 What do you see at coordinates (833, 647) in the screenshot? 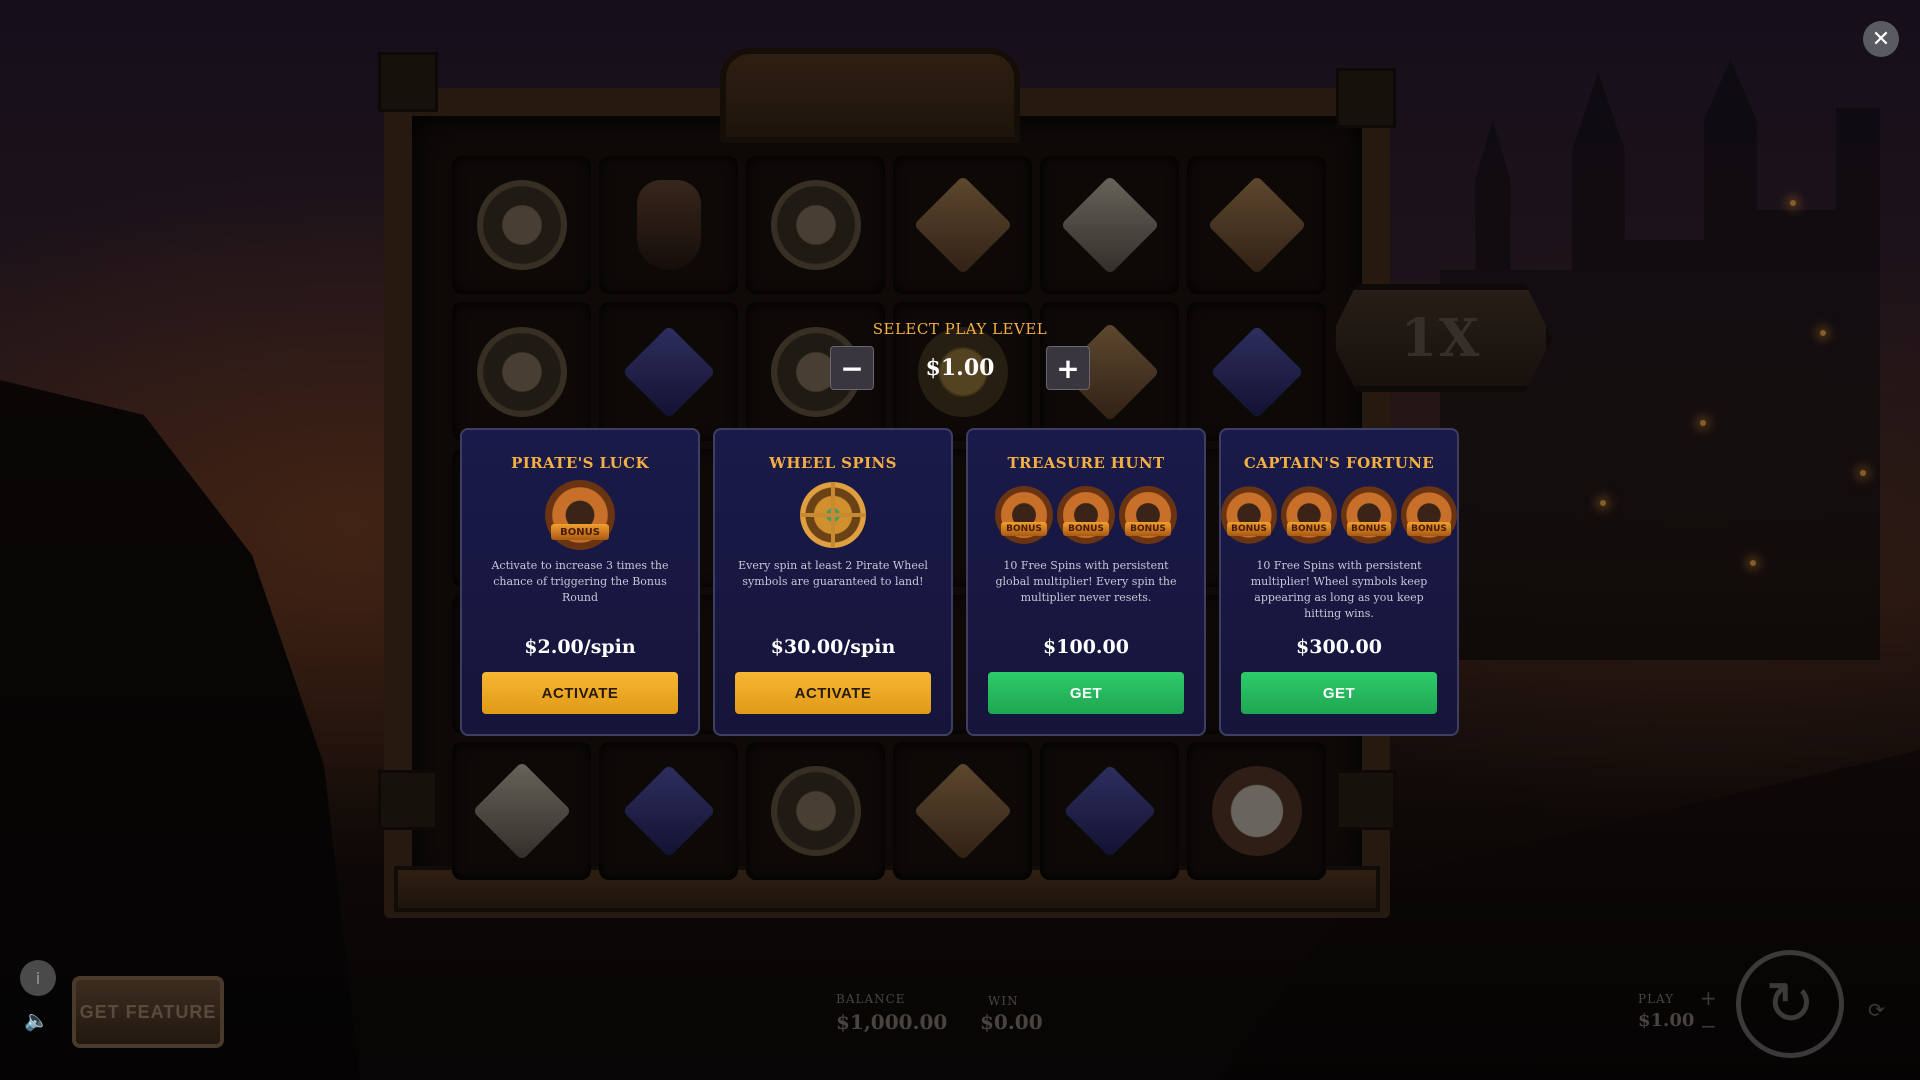
I see `card-price: $30.00/spin` at bounding box center [833, 647].